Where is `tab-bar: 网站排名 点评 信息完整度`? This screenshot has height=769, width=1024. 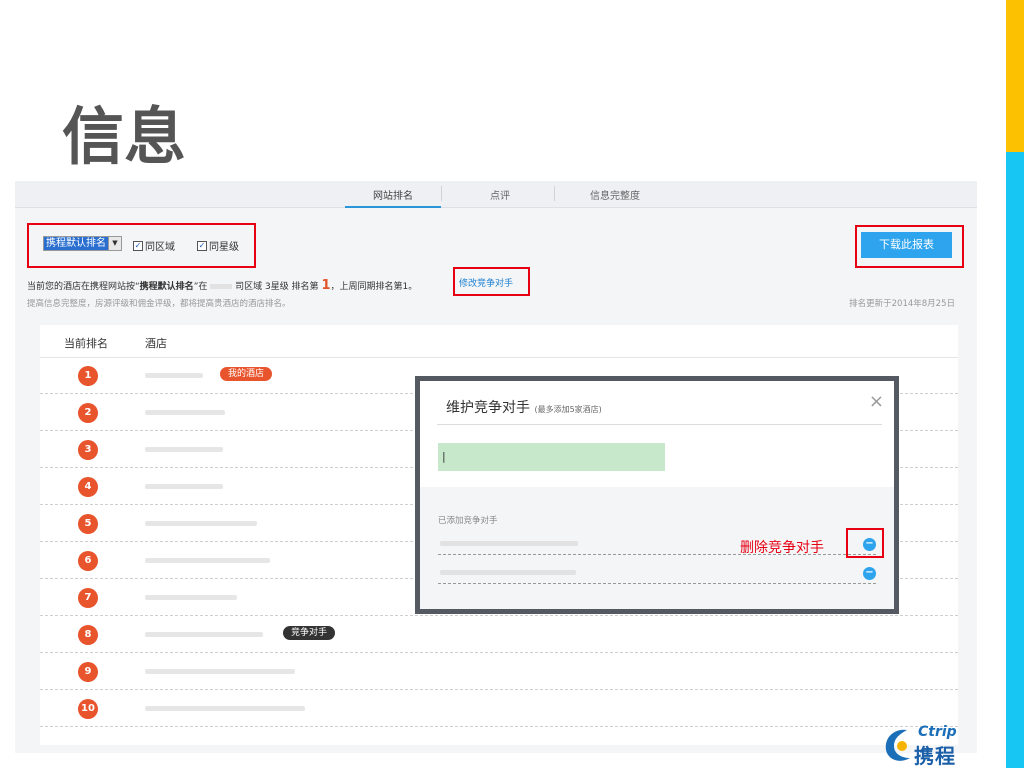
tab-bar: 网站排名 点评 信息完整度 is located at coordinates (496, 194).